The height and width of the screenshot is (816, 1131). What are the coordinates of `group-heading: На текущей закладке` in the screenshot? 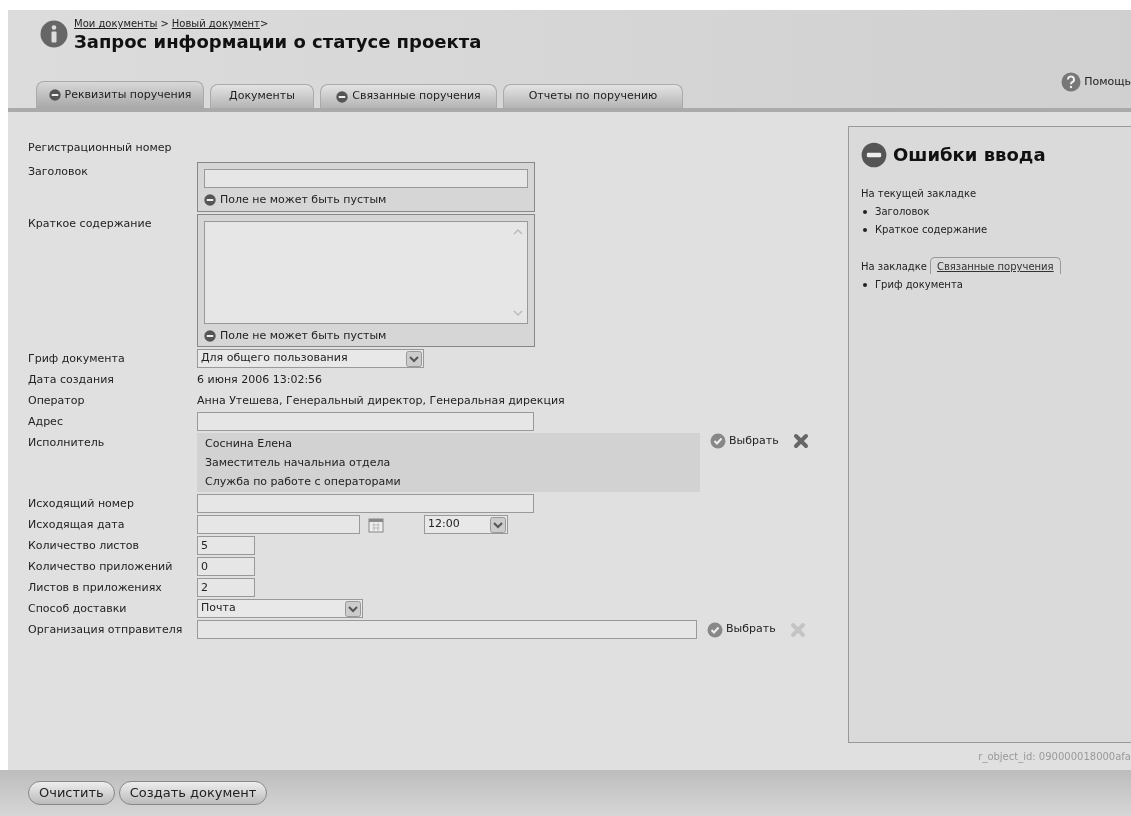 It's located at (919, 194).